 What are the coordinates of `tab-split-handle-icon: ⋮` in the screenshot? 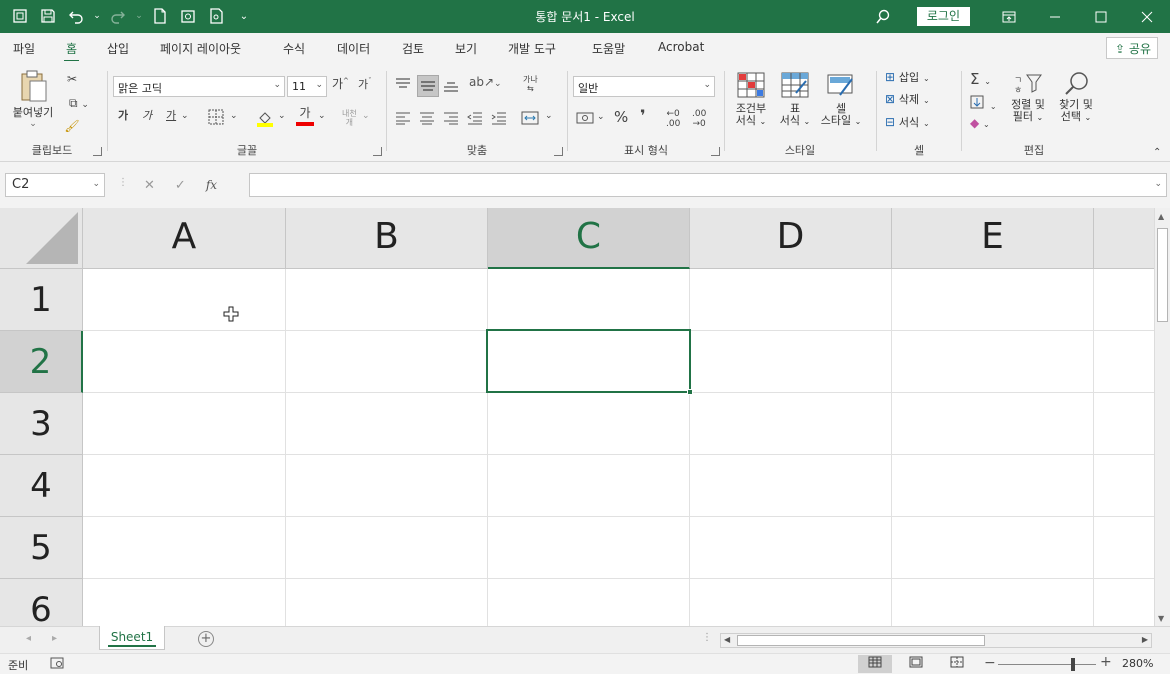 It's located at (707, 637).